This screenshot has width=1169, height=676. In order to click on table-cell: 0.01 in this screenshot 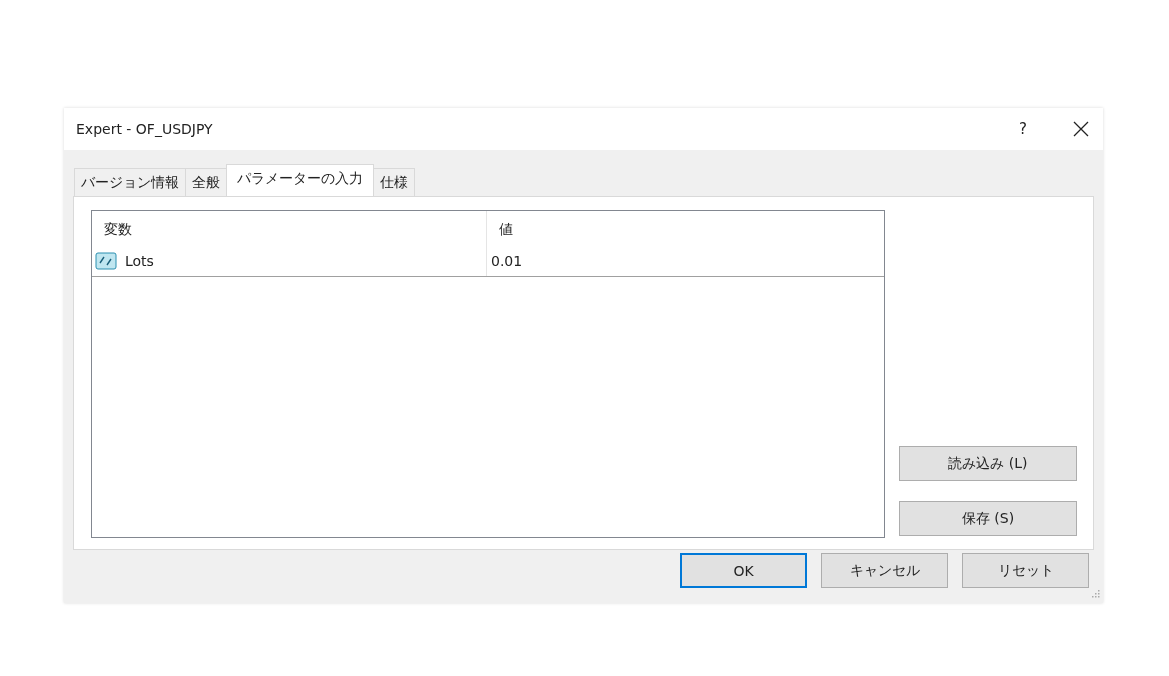, I will do `click(507, 260)`.